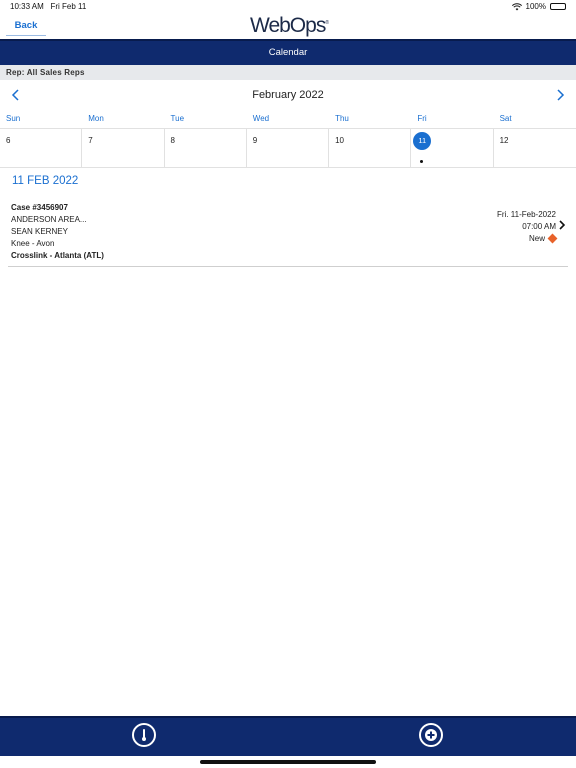  I want to click on weekday-label: Tue, so click(177, 118).